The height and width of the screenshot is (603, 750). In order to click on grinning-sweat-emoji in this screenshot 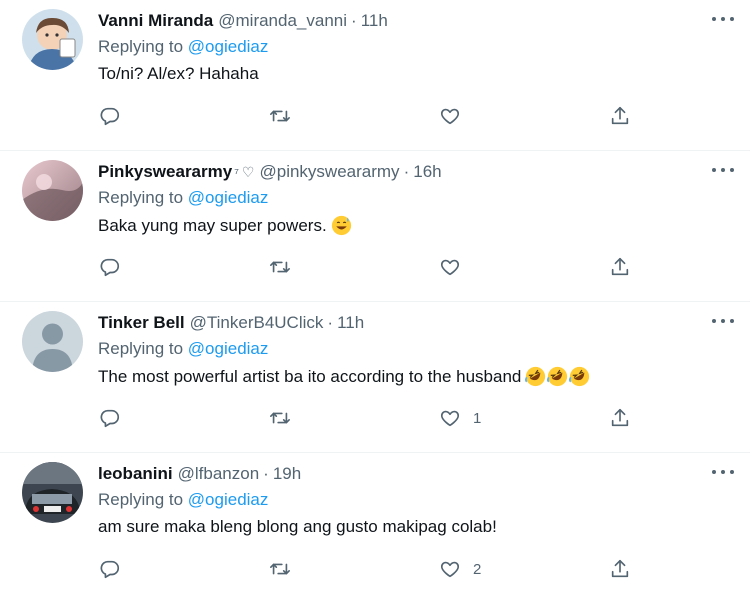, I will do `click(341, 225)`.